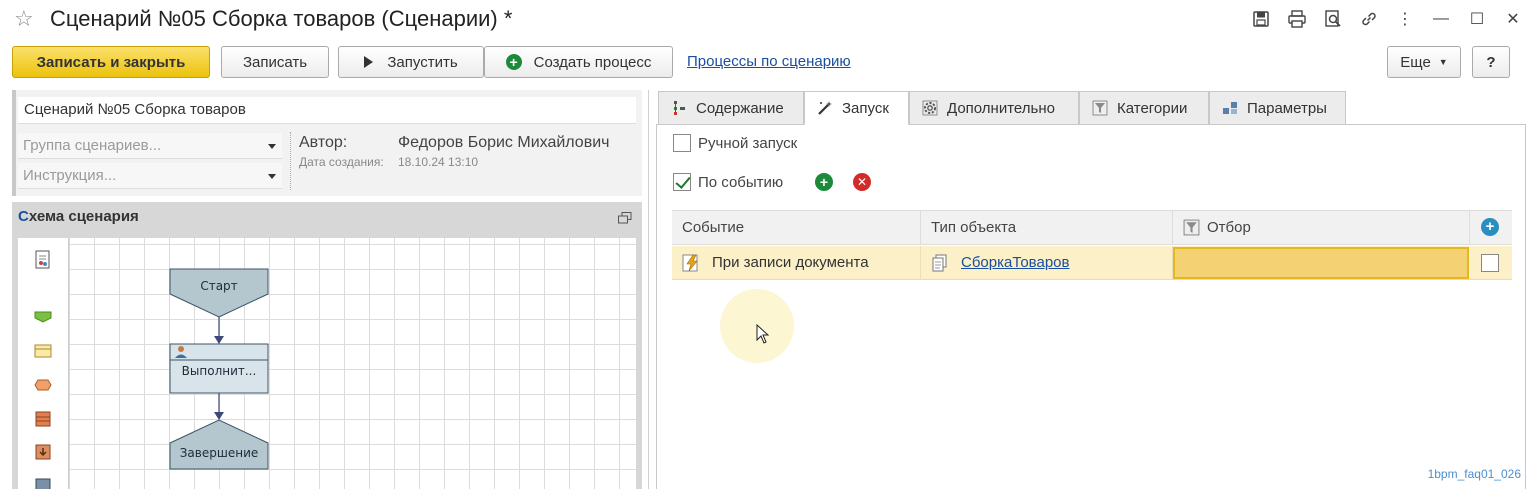 Image resolution: width=1531 pixels, height=489 pixels. What do you see at coordinates (1321, 227) in the screenshot?
I see `column-header-filter: Отбор` at bounding box center [1321, 227].